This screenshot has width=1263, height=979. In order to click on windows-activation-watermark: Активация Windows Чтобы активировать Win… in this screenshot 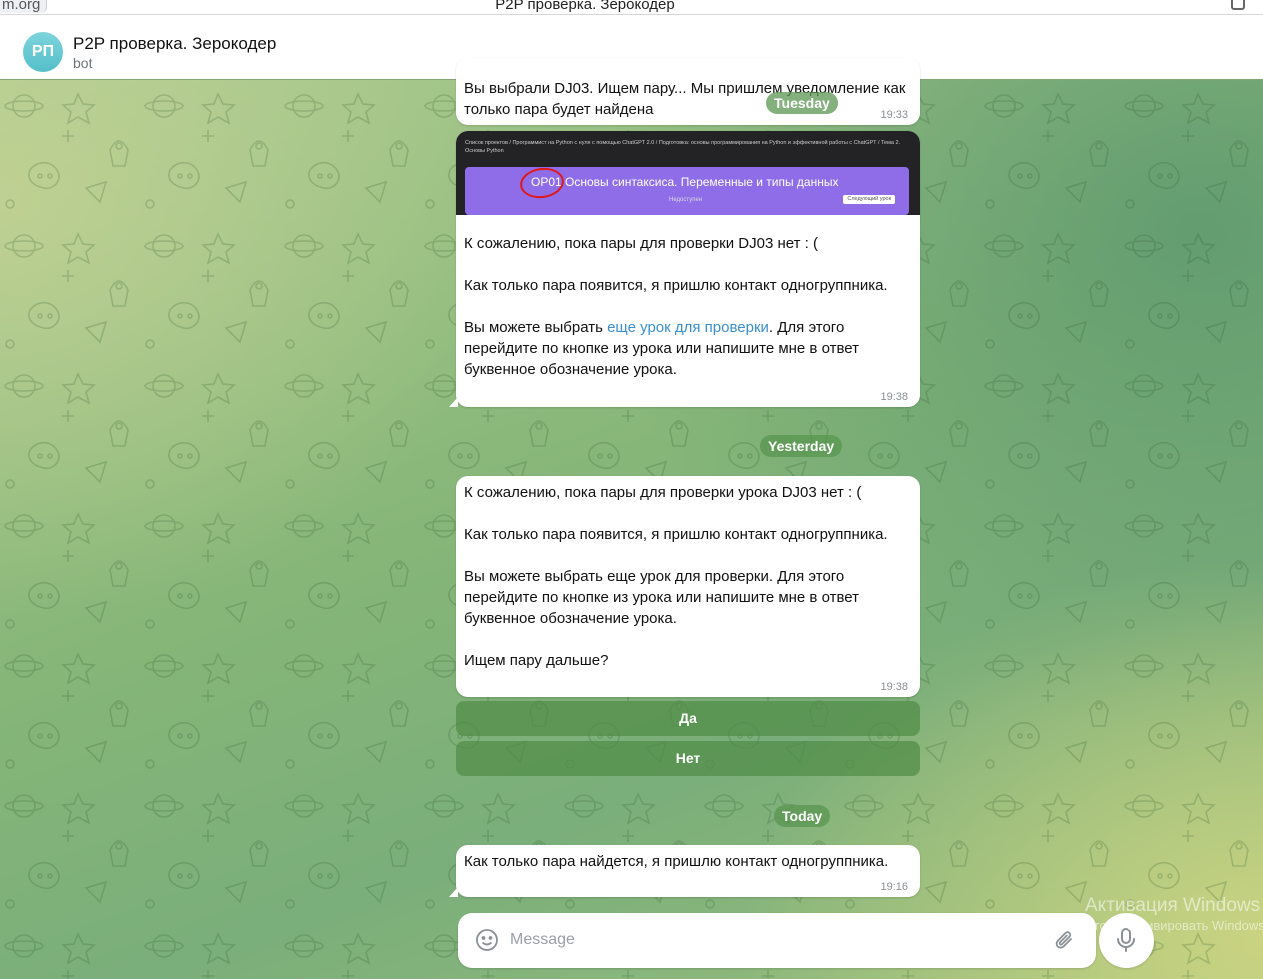, I will do `click(1174, 914)`.